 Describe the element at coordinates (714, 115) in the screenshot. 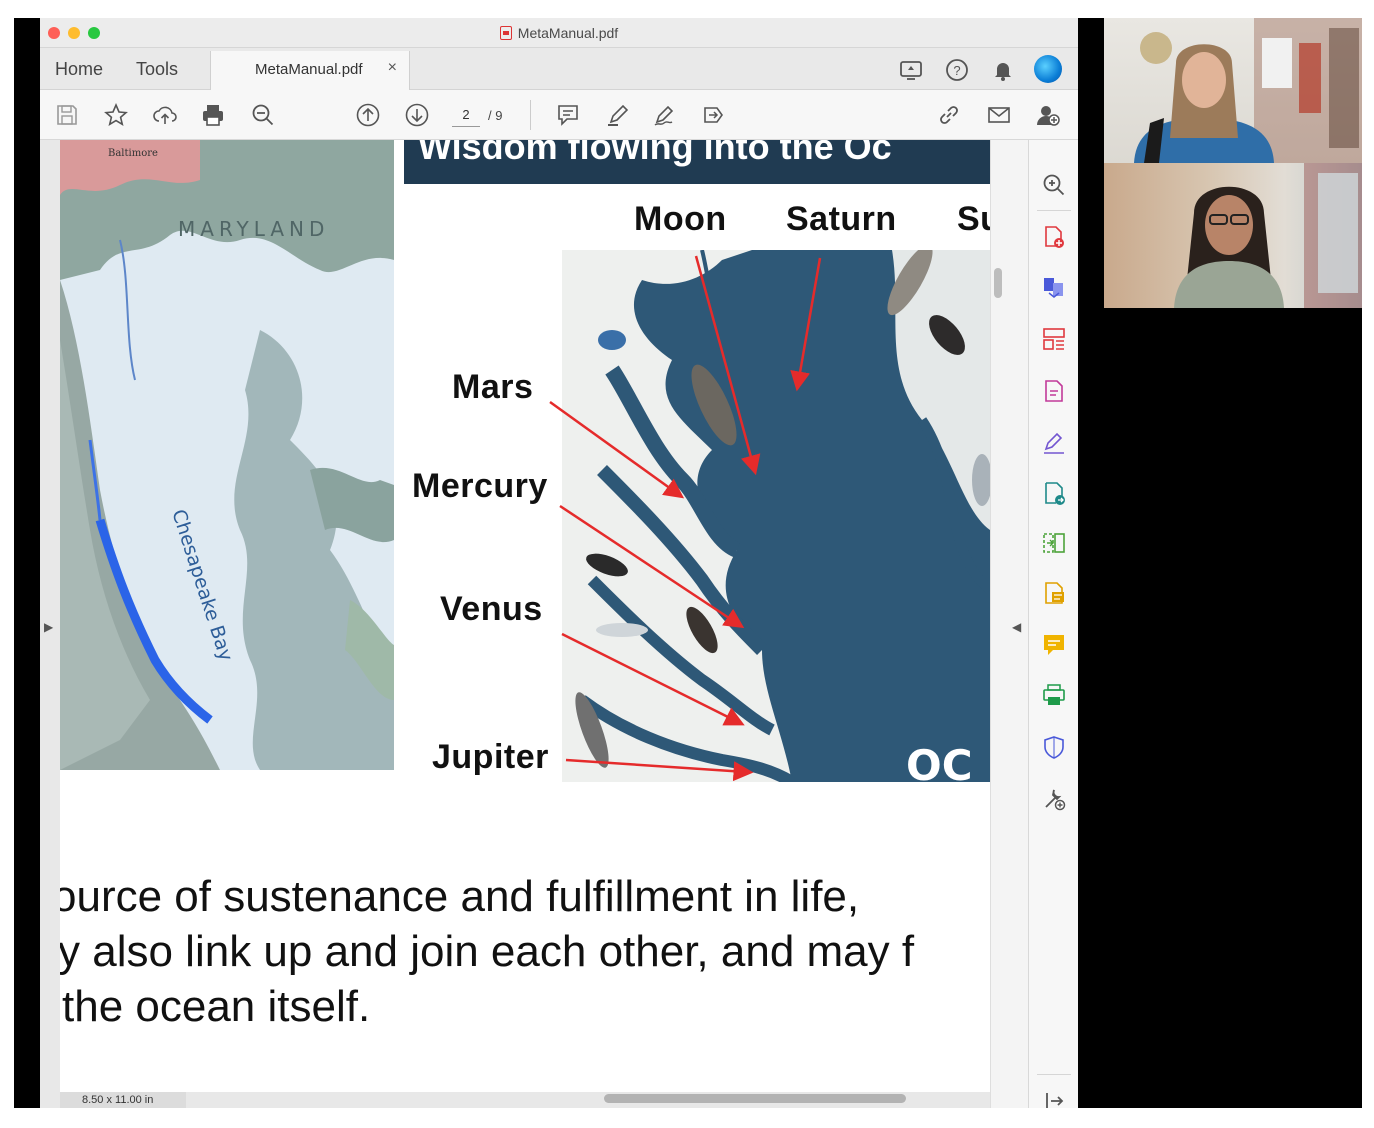

I see `share-icon` at that location.